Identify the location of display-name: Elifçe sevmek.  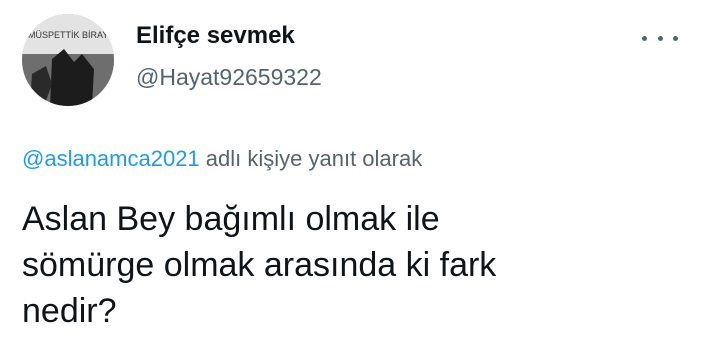
(215, 36).